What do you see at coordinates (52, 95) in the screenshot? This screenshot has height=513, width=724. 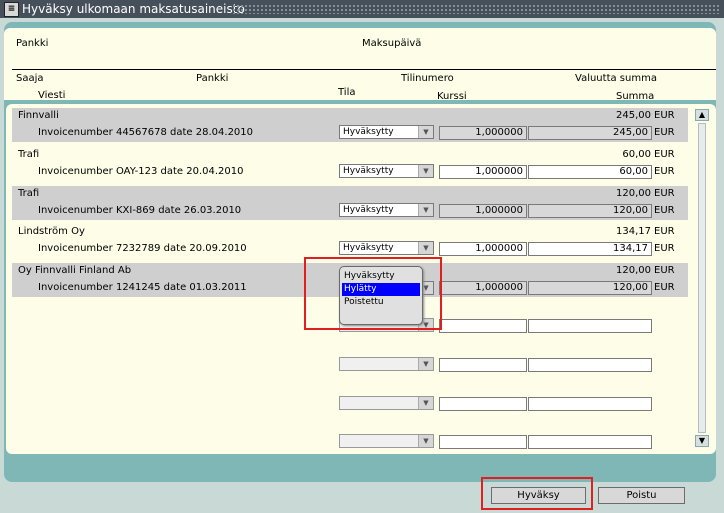 I see `header-viesti: Viesti` at bounding box center [52, 95].